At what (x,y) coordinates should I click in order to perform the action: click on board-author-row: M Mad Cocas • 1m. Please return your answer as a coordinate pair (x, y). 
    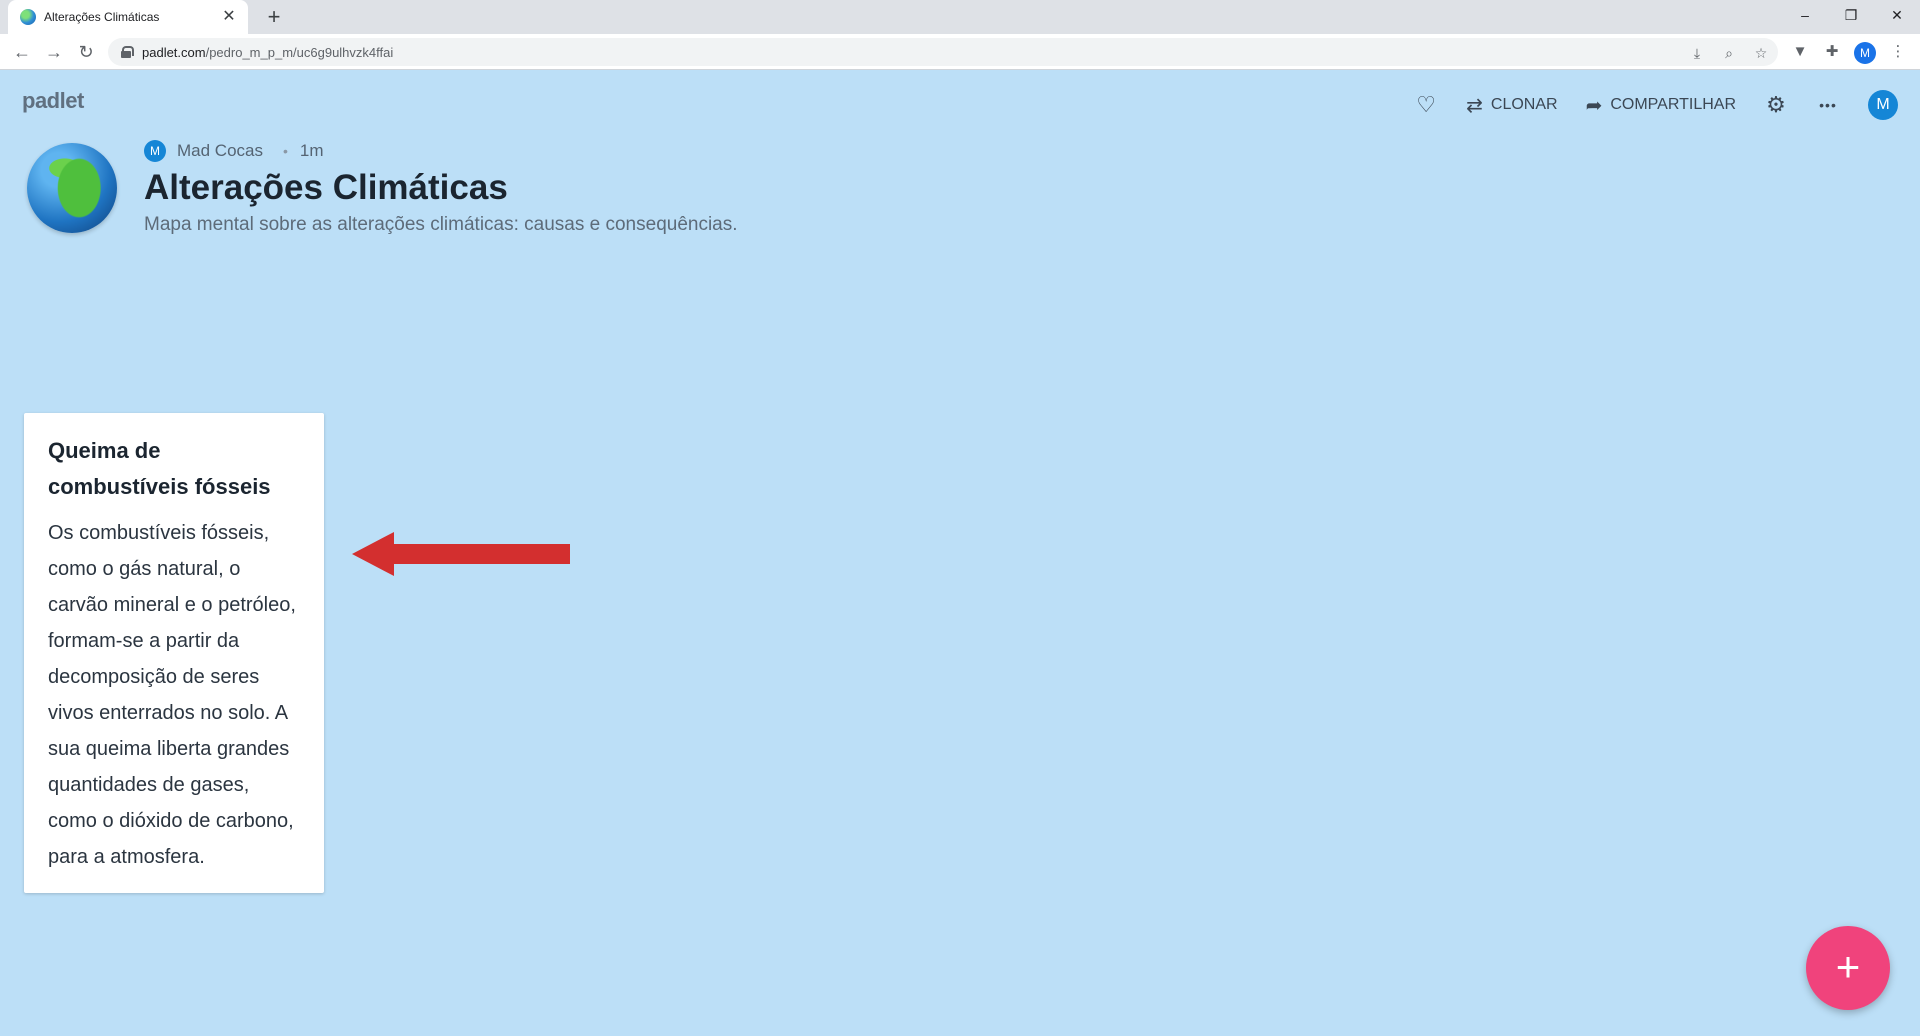
    Looking at the image, I should click on (234, 151).